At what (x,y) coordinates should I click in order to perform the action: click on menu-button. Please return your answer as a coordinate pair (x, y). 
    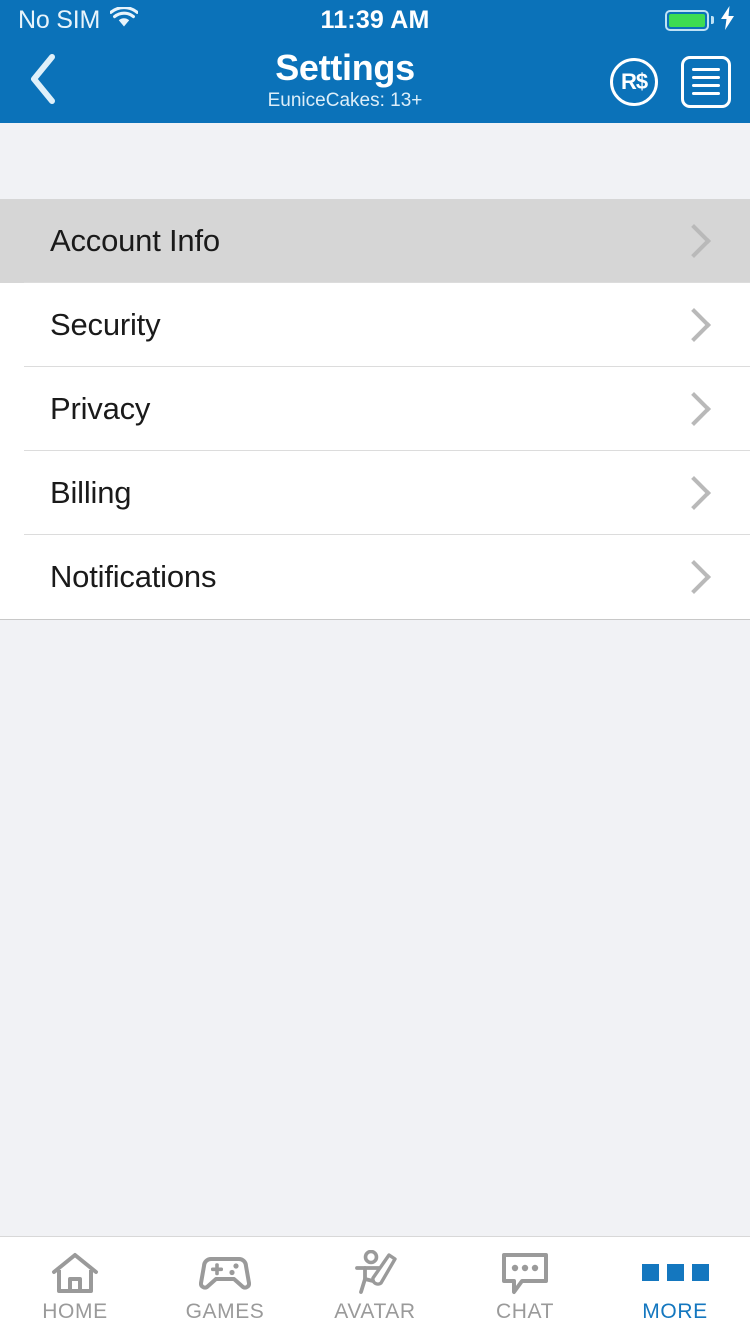
    Looking at the image, I should click on (706, 81).